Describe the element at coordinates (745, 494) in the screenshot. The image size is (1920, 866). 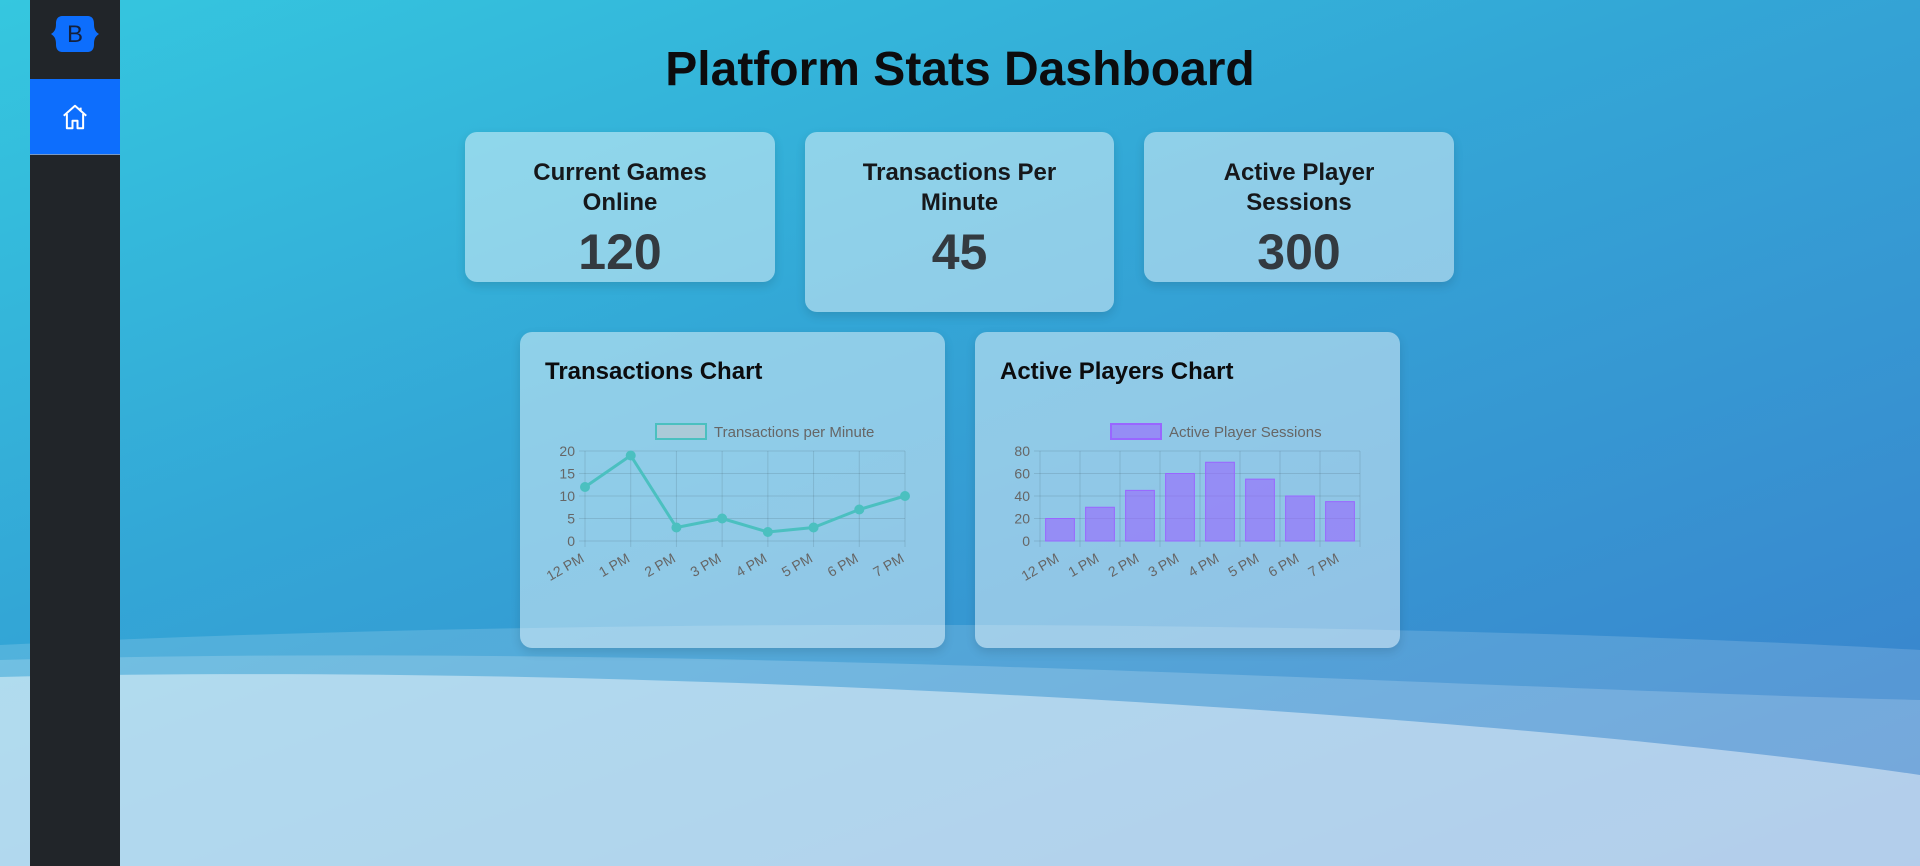
I see `series-line` at that location.